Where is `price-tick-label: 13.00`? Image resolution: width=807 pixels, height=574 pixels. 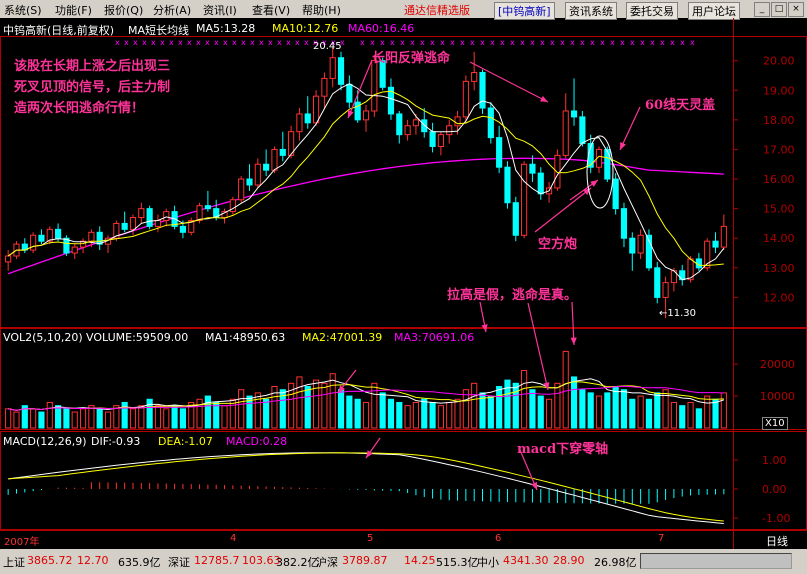 price-tick-label: 13.00 is located at coordinates (779, 268).